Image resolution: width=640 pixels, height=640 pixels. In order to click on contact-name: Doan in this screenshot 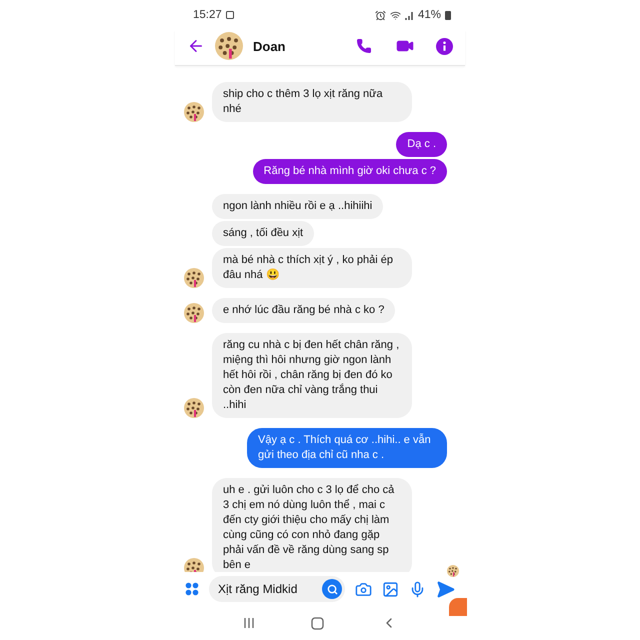, I will do `click(269, 46)`.